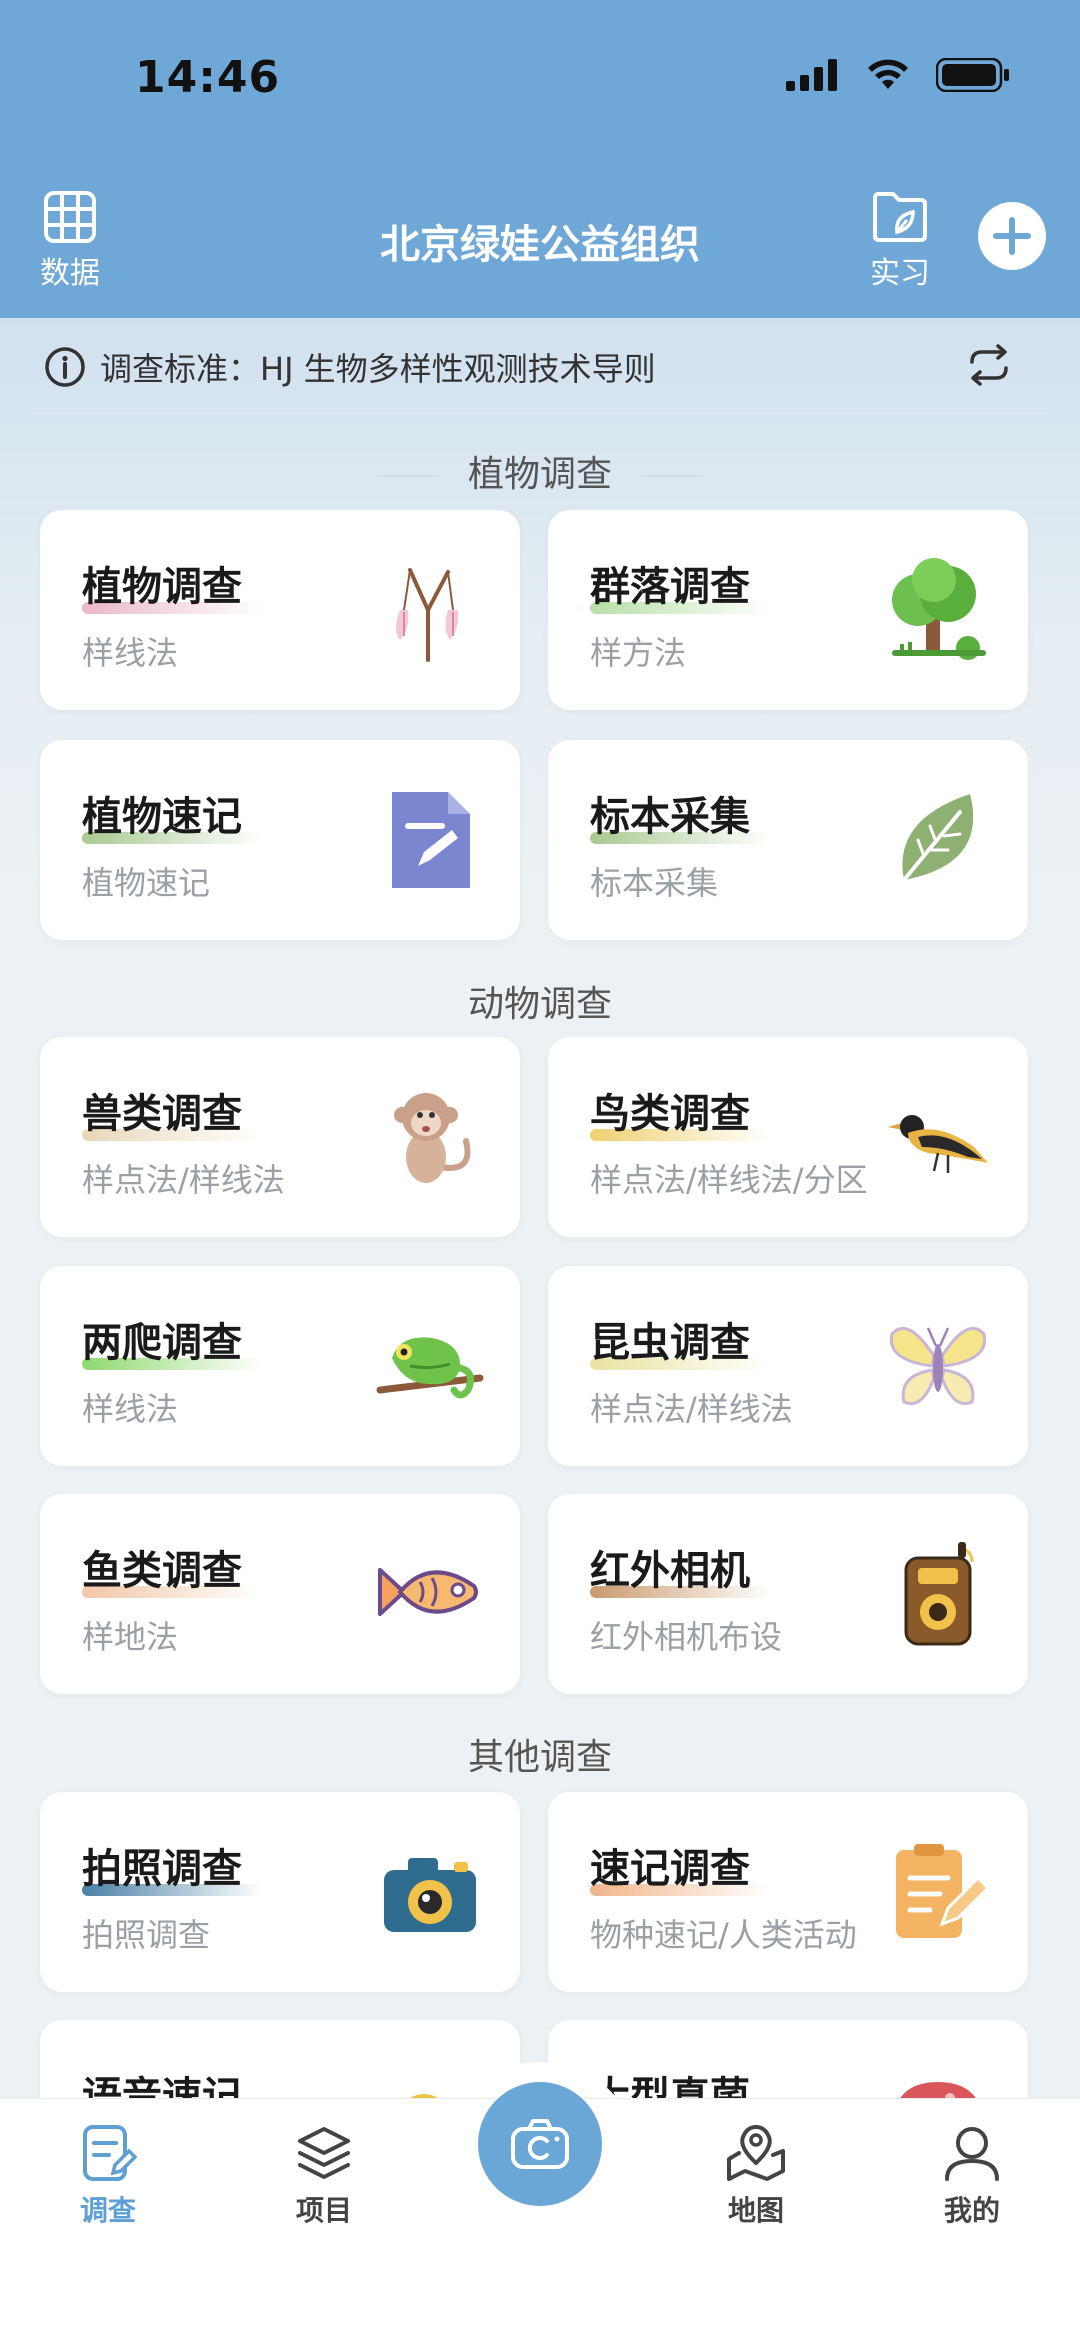 The height and width of the screenshot is (2341, 1080). I want to click on card-subtitle: 标本采集, so click(654, 883).